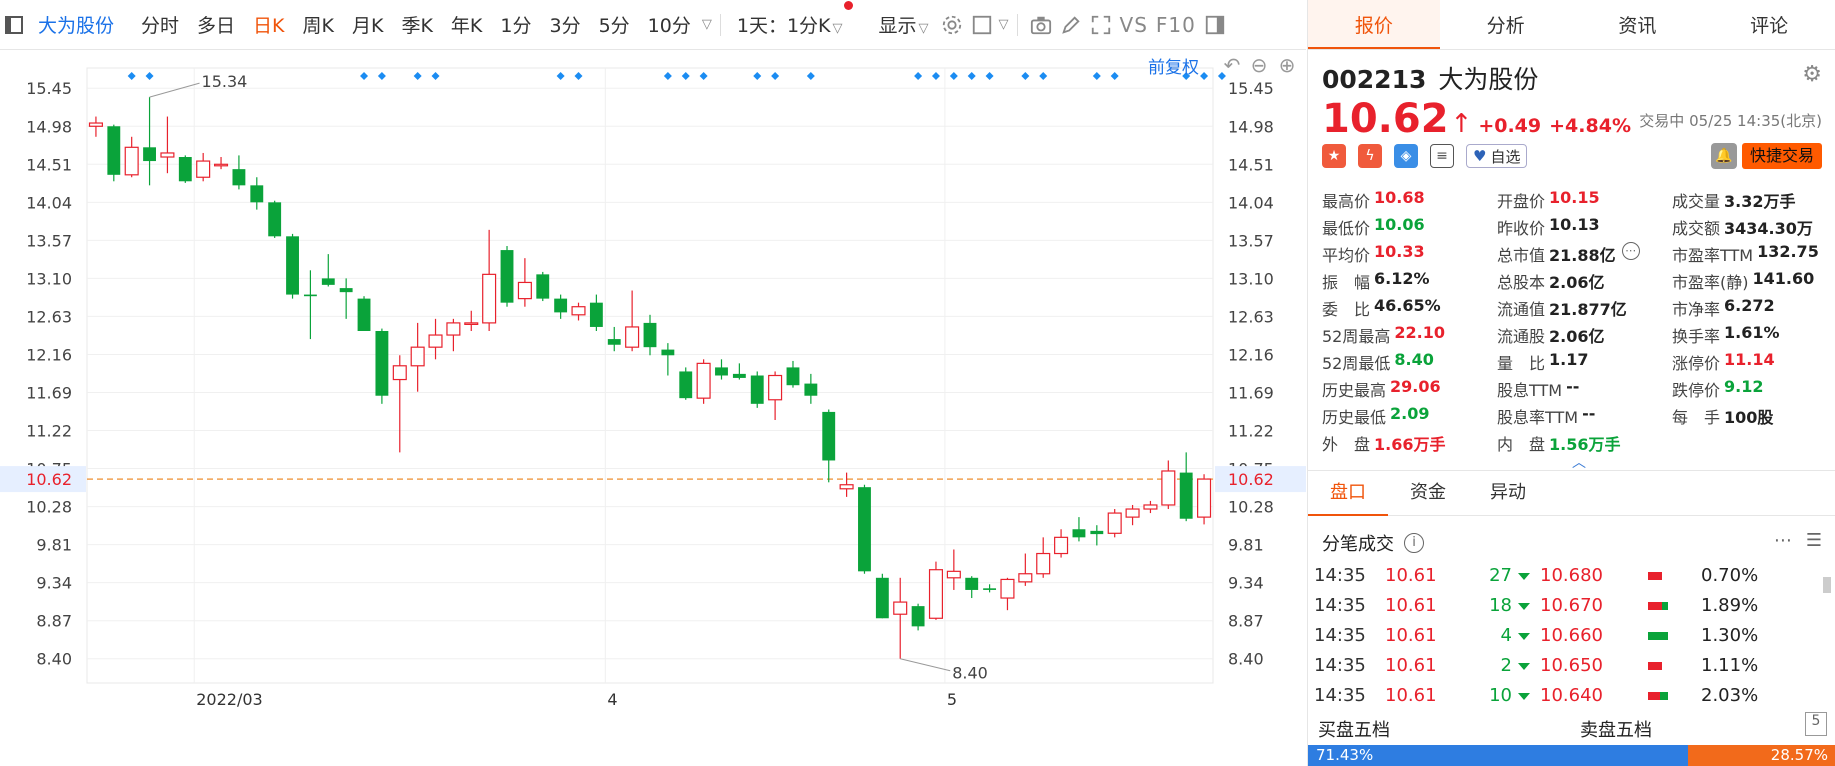  I want to click on period-tab-daily-k: 日K, so click(268, 24).